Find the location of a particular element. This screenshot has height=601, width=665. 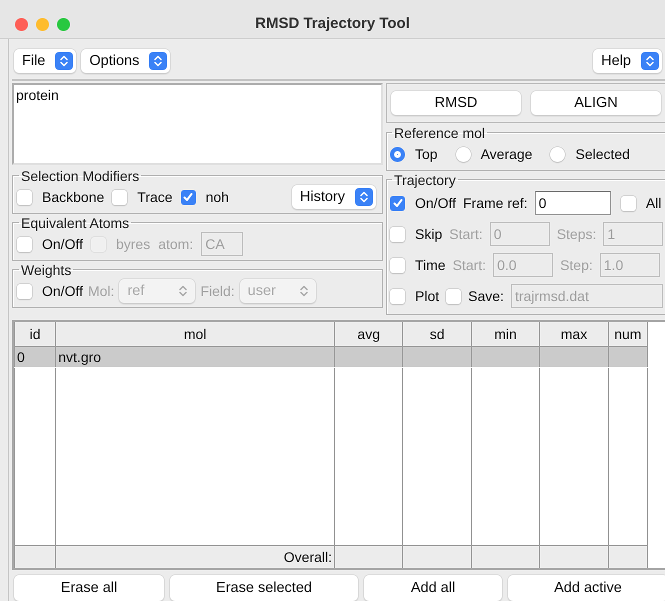

column-header: num is located at coordinates (628, 334).